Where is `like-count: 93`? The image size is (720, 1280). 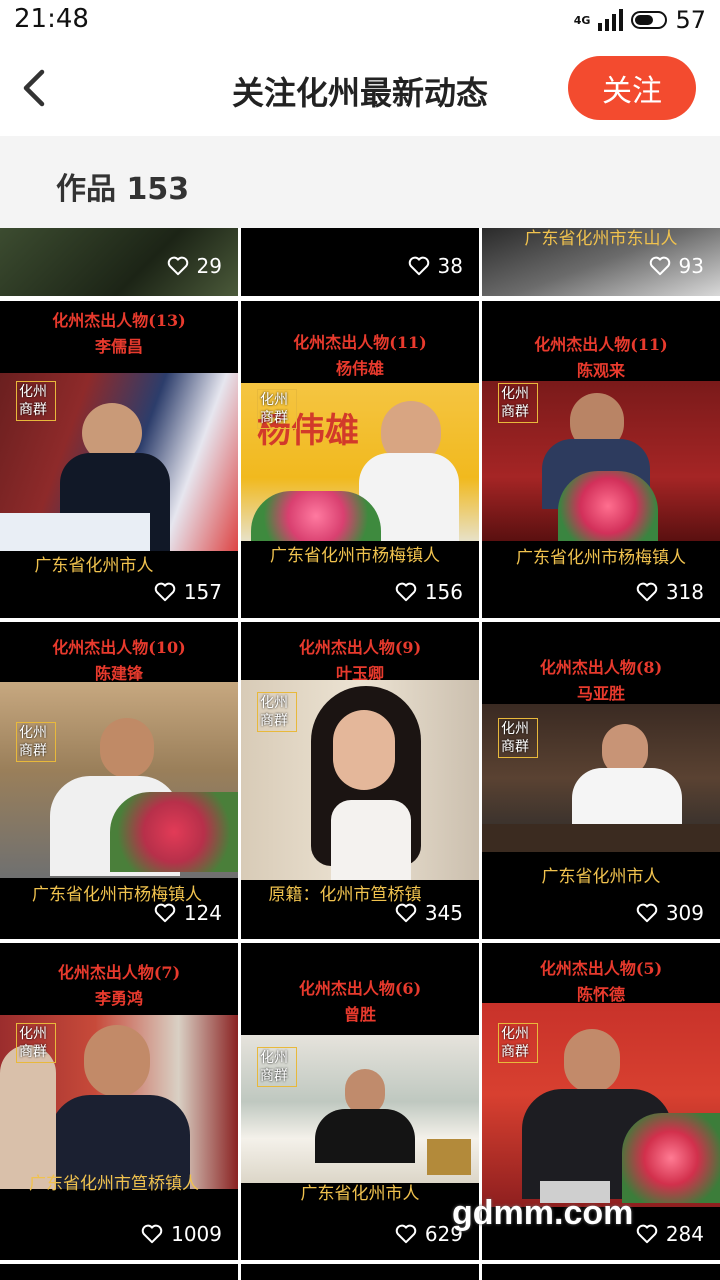
like-count: 93 is located at coordinates (676, 266).